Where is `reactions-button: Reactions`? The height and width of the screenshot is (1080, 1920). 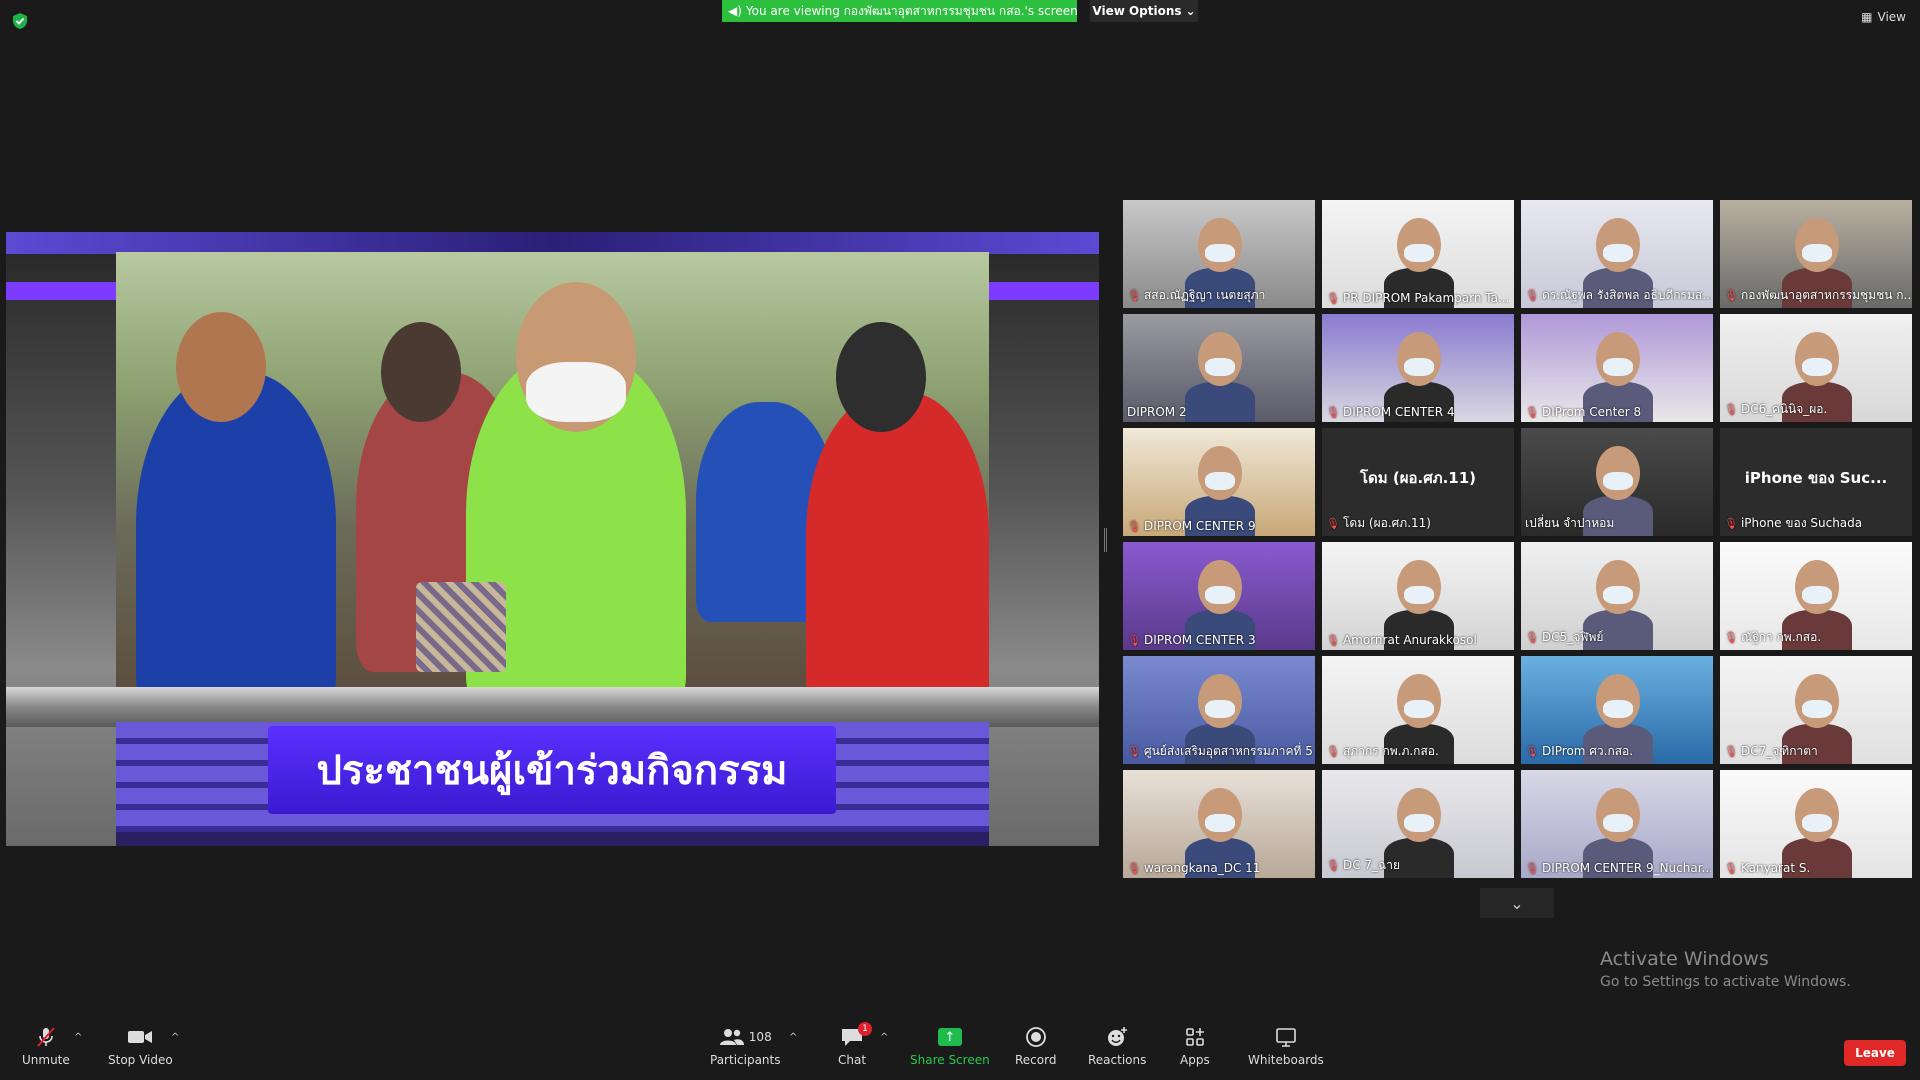 reactions-button: Reactions is located at coordinates (1117, 1046).